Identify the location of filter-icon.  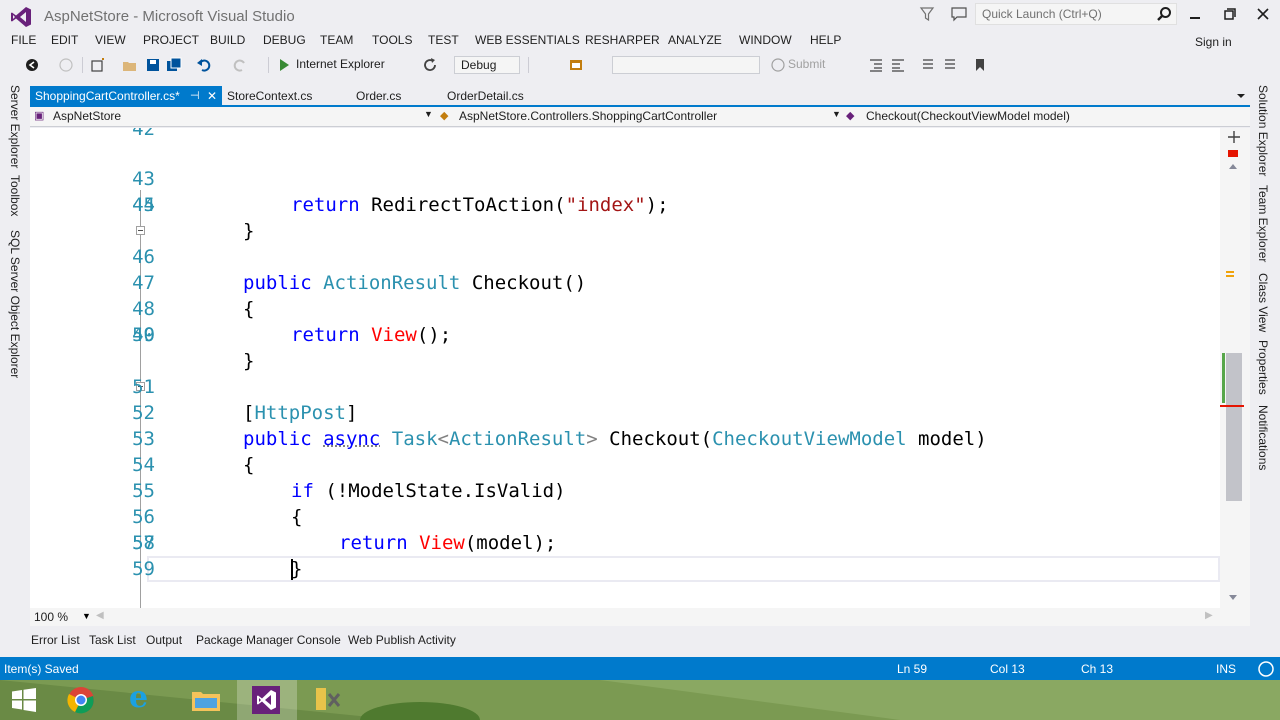
(927, 14).